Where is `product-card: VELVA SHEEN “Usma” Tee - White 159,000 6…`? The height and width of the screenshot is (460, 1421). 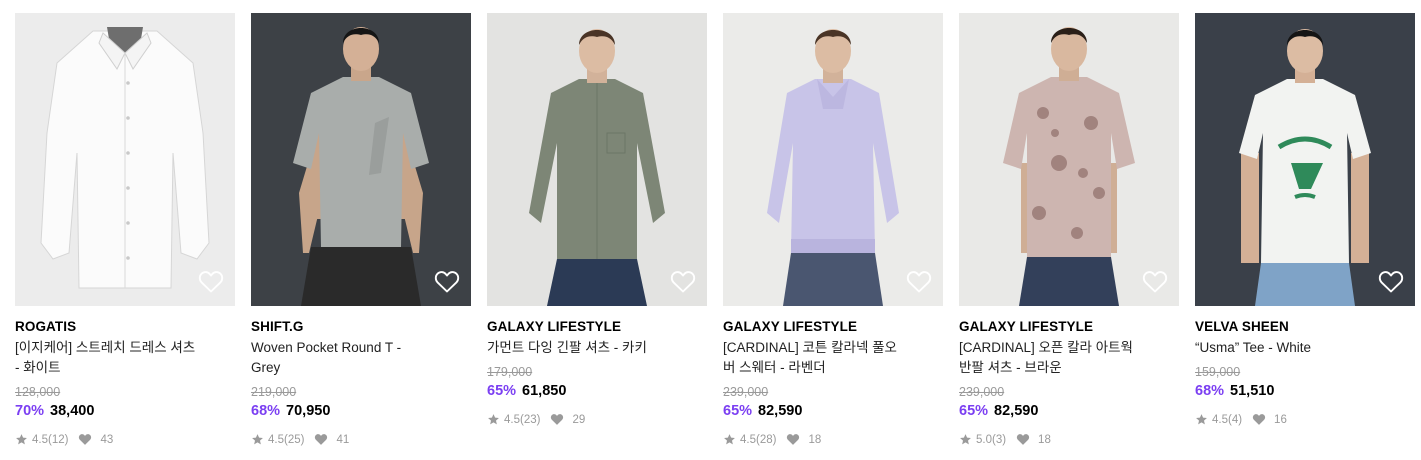 product-card: VELVA SHEEN “Usma” Tee - White 159,000 6… is located at coordinates (1305, 233).